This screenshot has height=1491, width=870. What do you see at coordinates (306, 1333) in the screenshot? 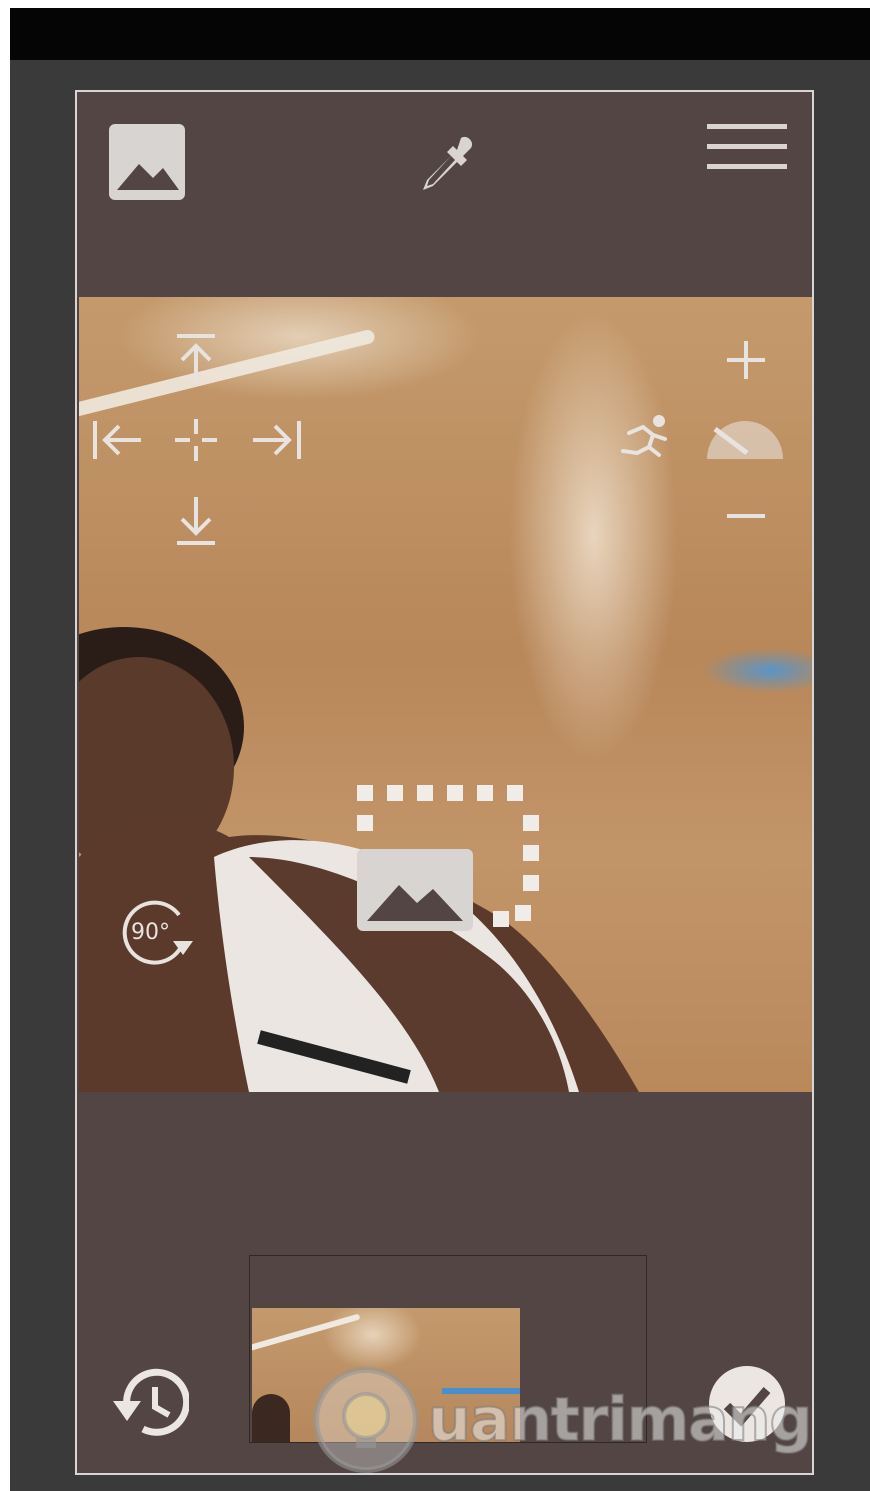
I see `court-line` at bounding box center [306, 1333].